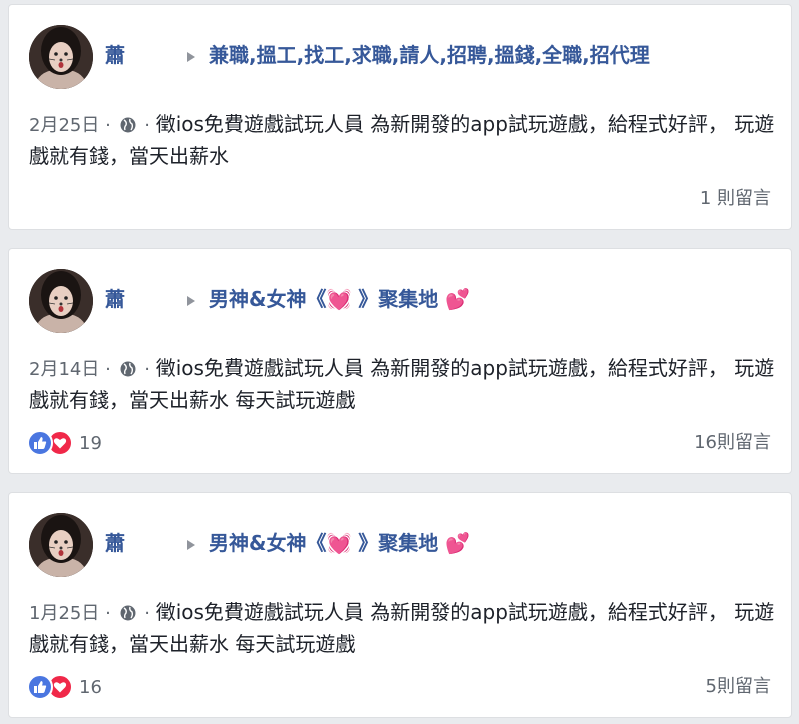 Image resolution: width=799 pixels, height=724 pixels. Describe the element at coordinates (90, 687) in the screenshot. I see `reaction-count: 16` at that location.